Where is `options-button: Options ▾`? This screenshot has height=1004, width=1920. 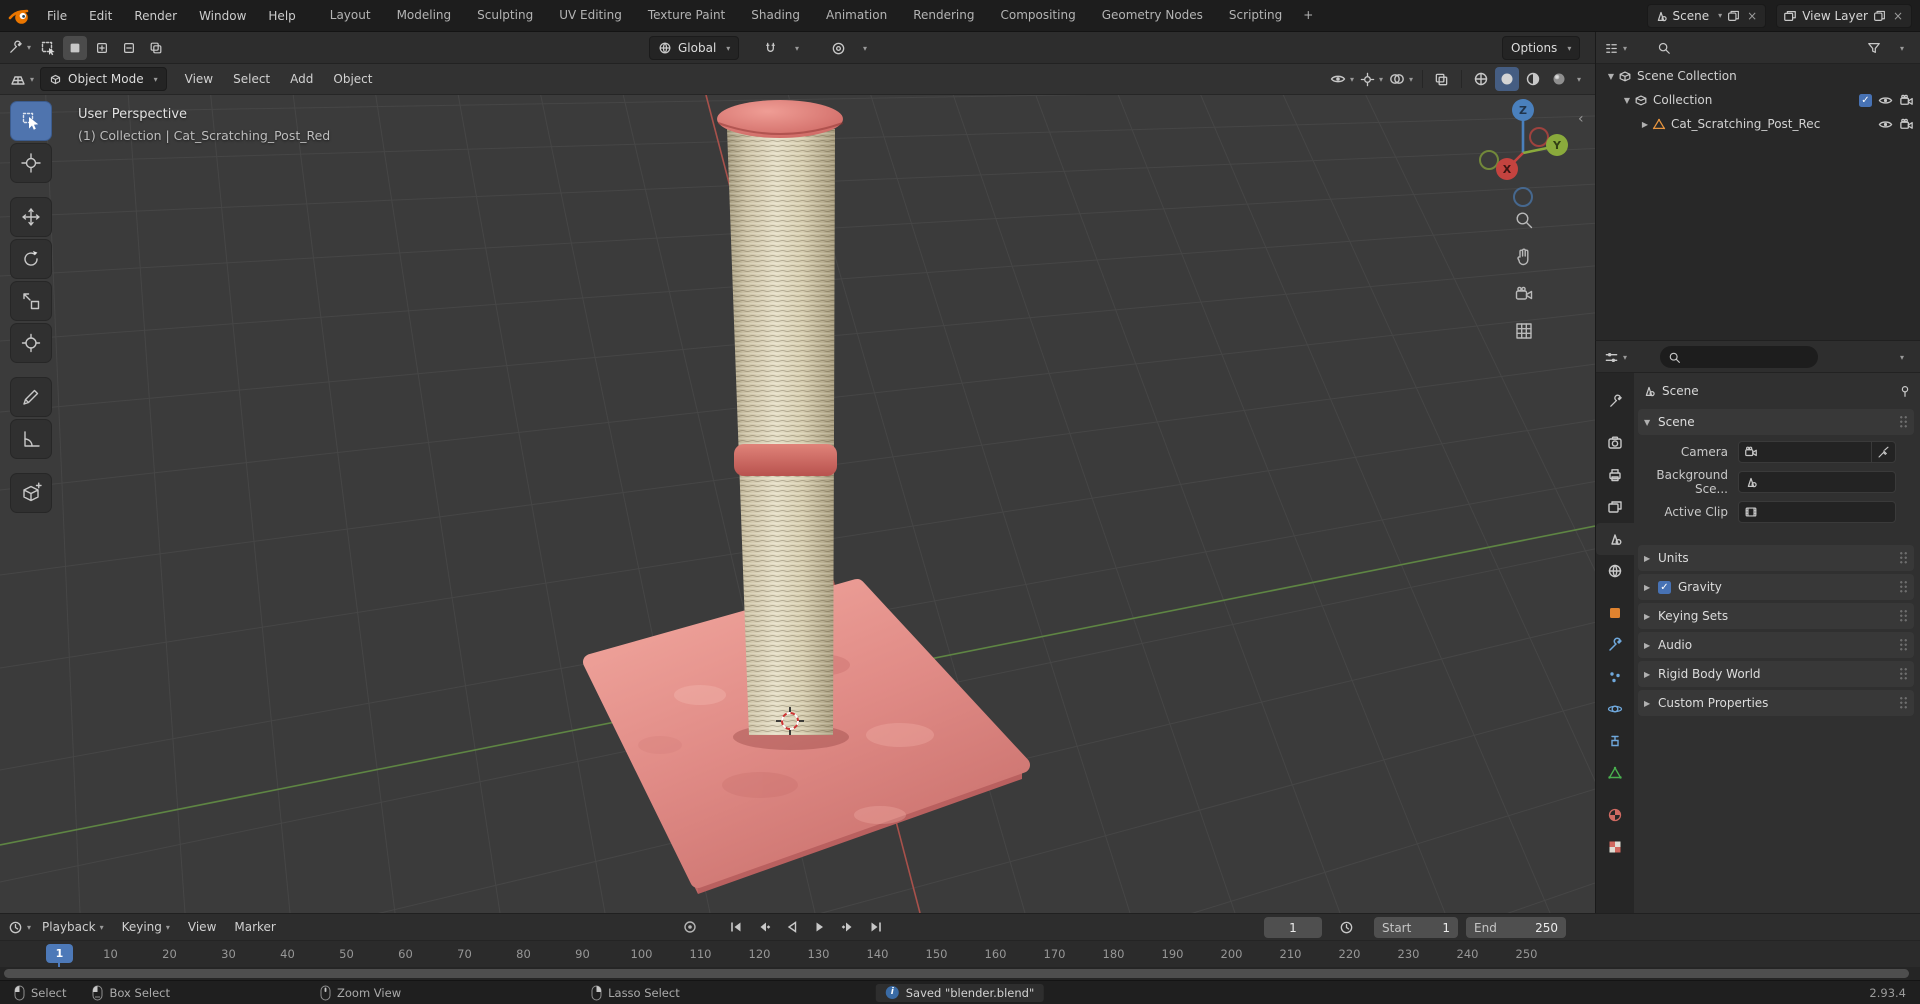 options-button: Options ▾ is located at coordinates (1541, 48).